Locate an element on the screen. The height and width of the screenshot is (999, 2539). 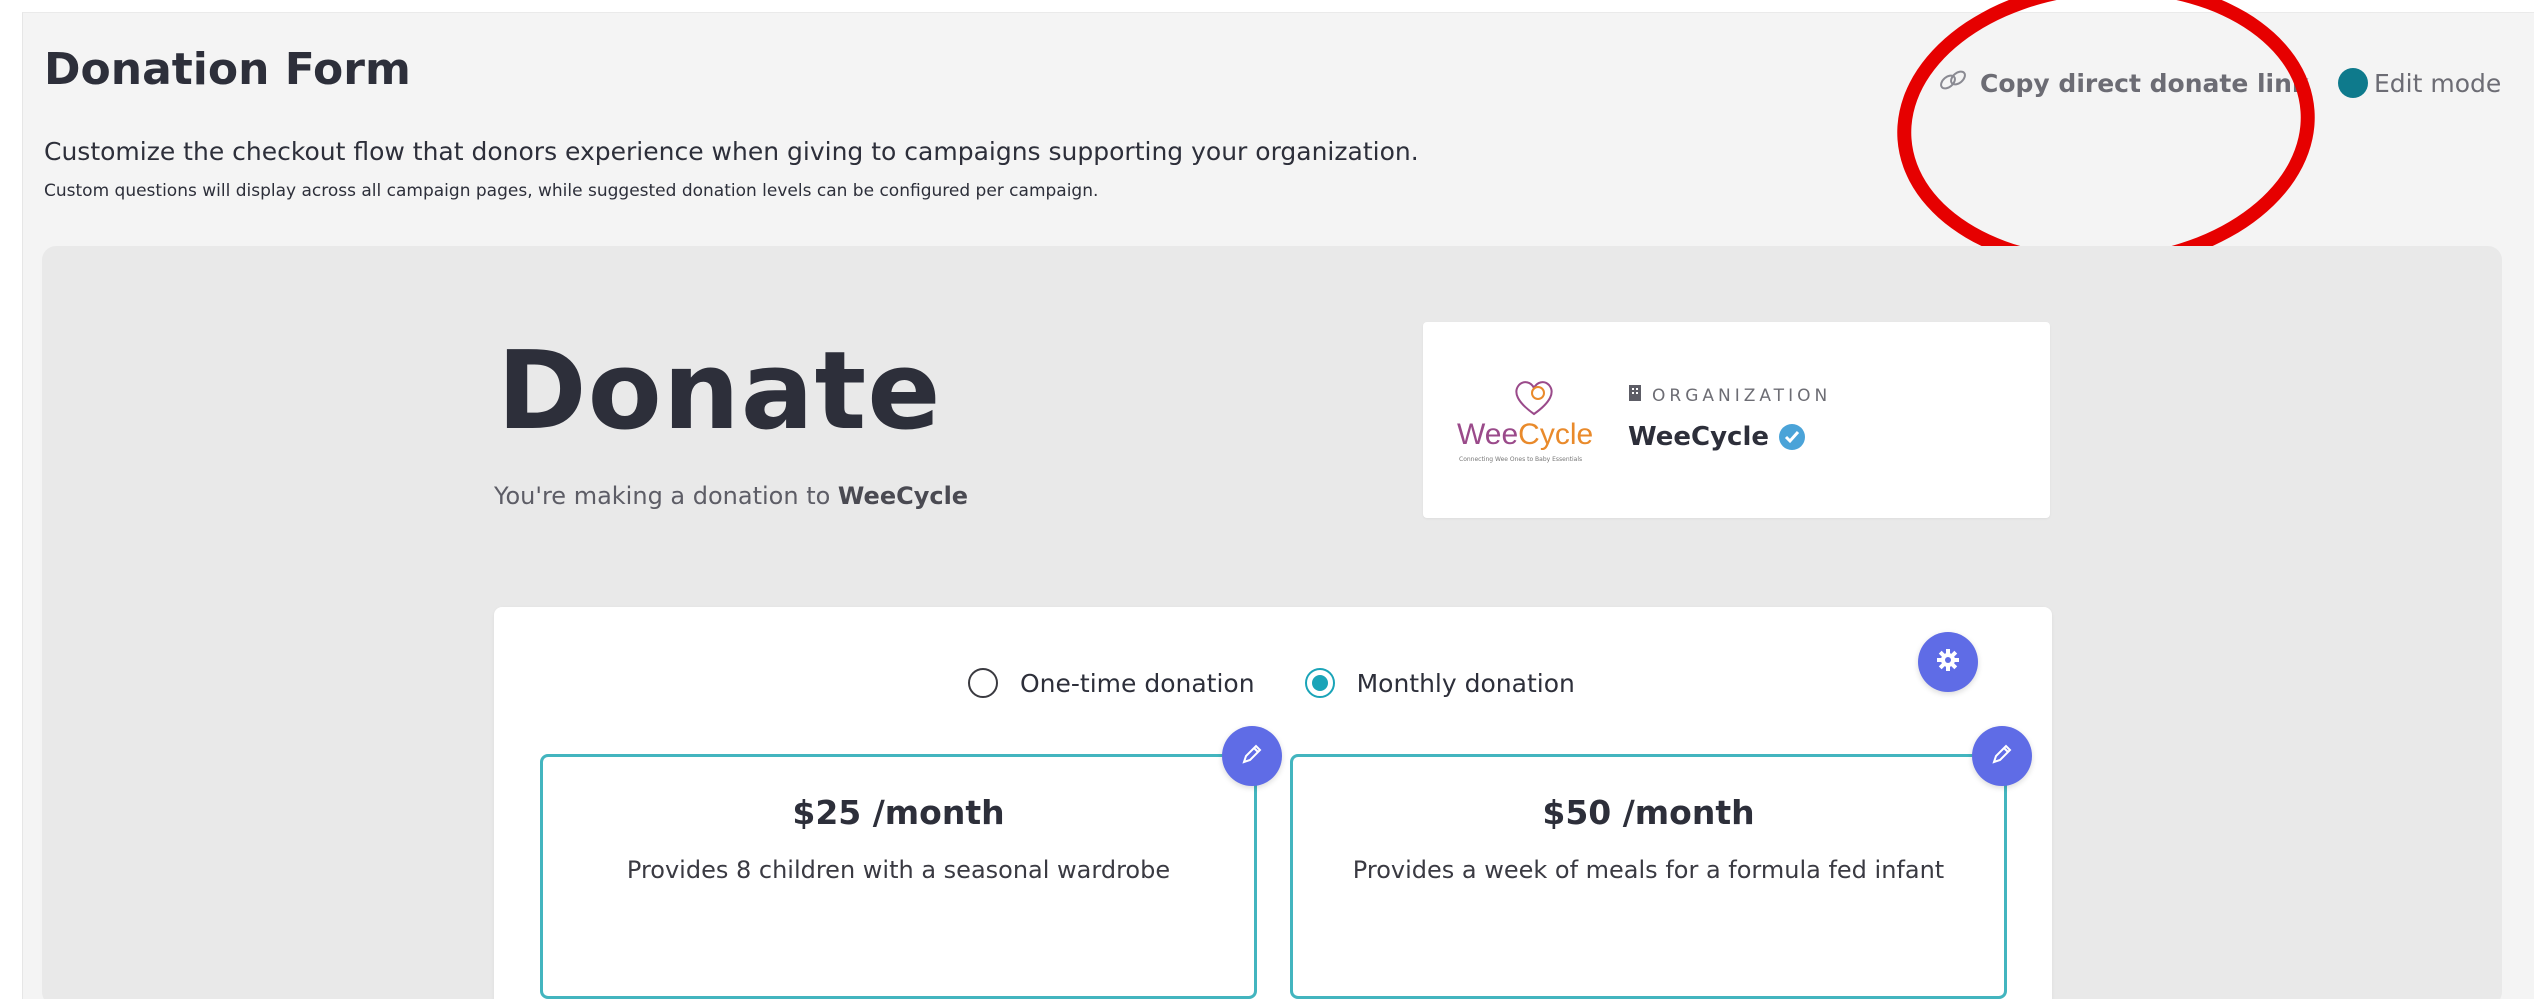
donate-subtext: You're making a donation to WeeCycle is located at coordinates (731, 496).